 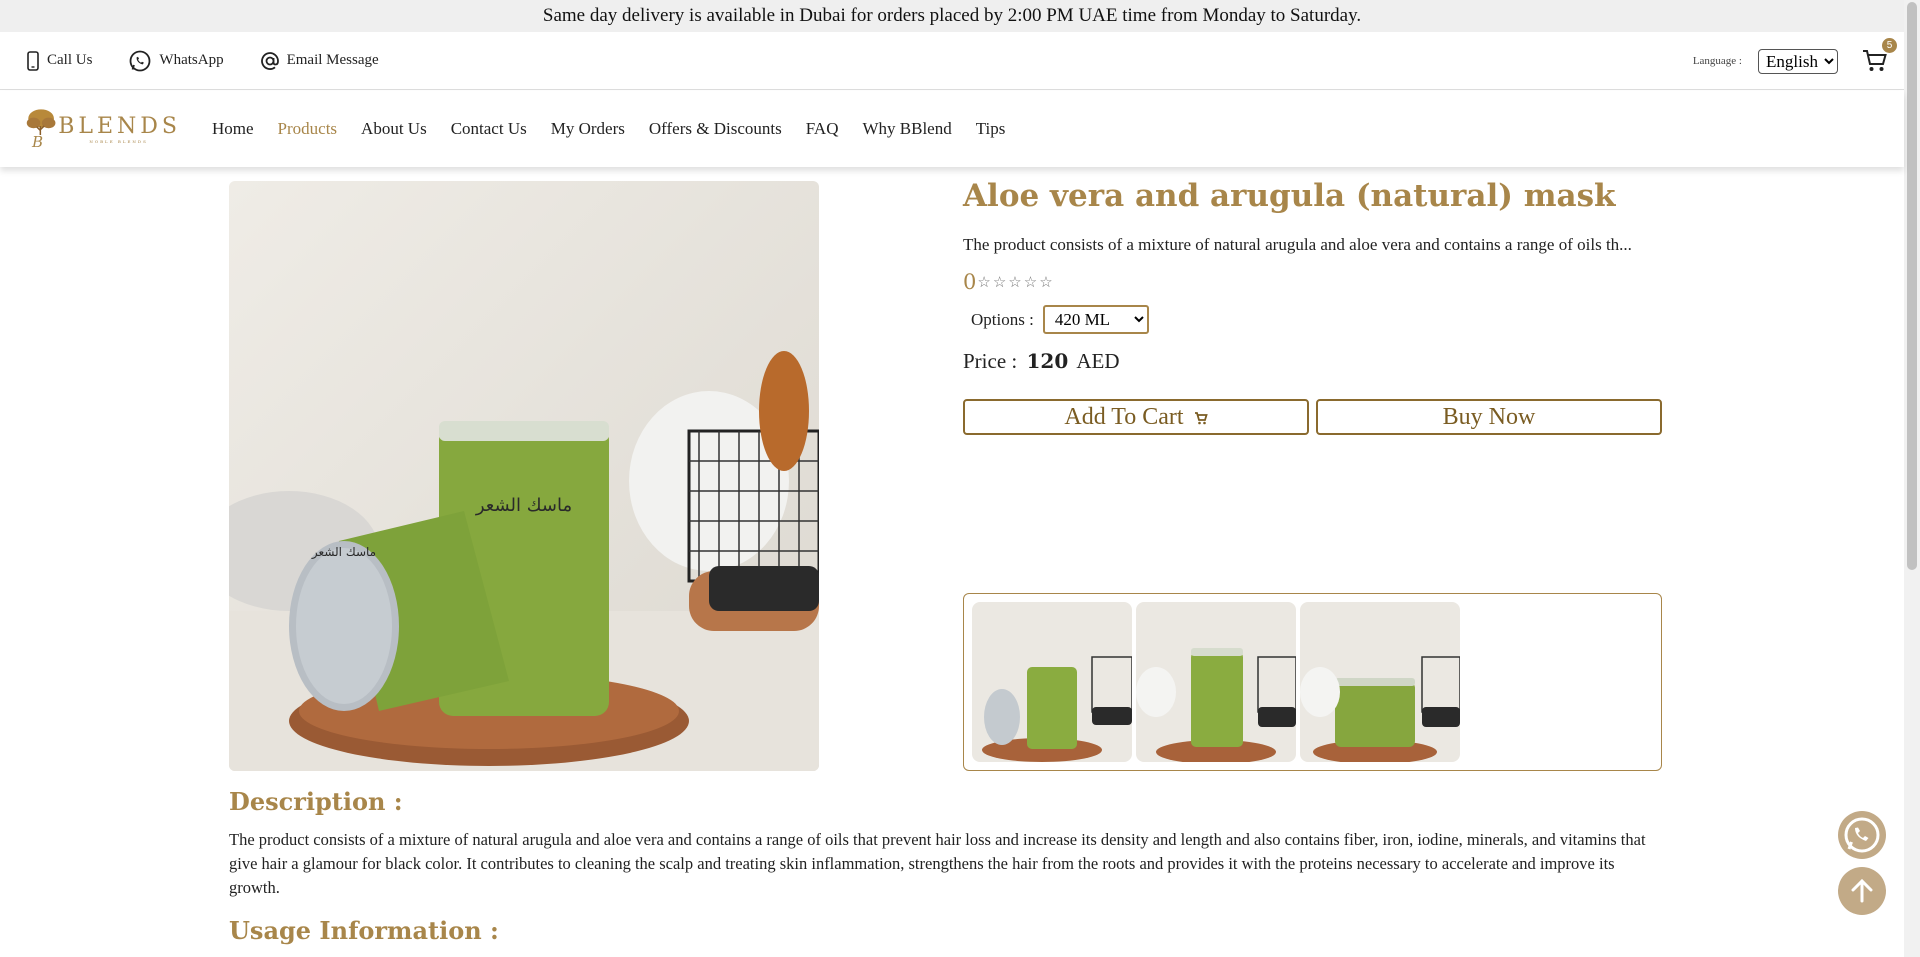 I want to click on cart-count-badge: 5, so click(x=1889, y=45).